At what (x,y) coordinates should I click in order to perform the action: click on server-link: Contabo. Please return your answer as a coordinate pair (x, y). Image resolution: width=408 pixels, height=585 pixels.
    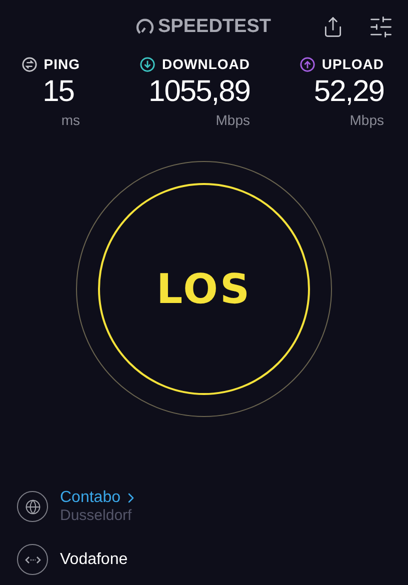
    Looking at the image, I should click on (99, 498).